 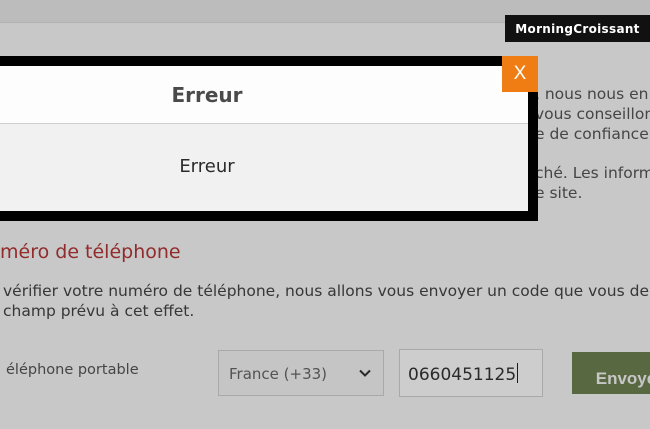 I want to click on brand-logo: MorningCroissant, so click(x=577, y=28).